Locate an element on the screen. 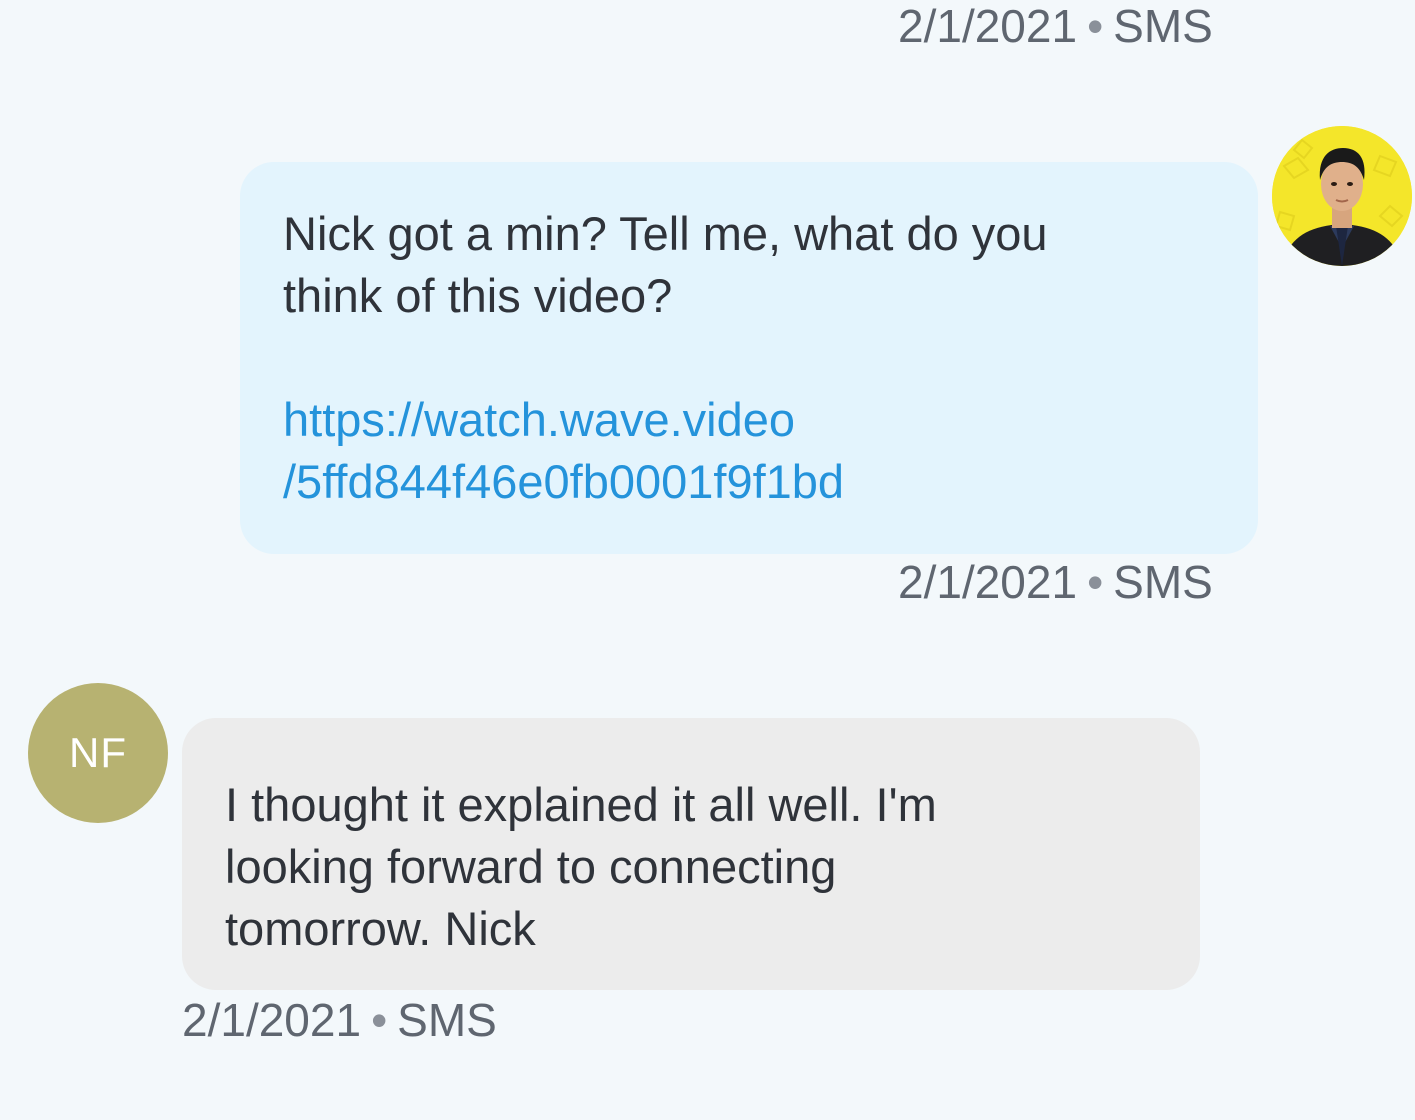 This screenshot has height=1120, width=1415. message-meta-top: 2/1/2021 • SMS is located at coordinates (1055, 26).